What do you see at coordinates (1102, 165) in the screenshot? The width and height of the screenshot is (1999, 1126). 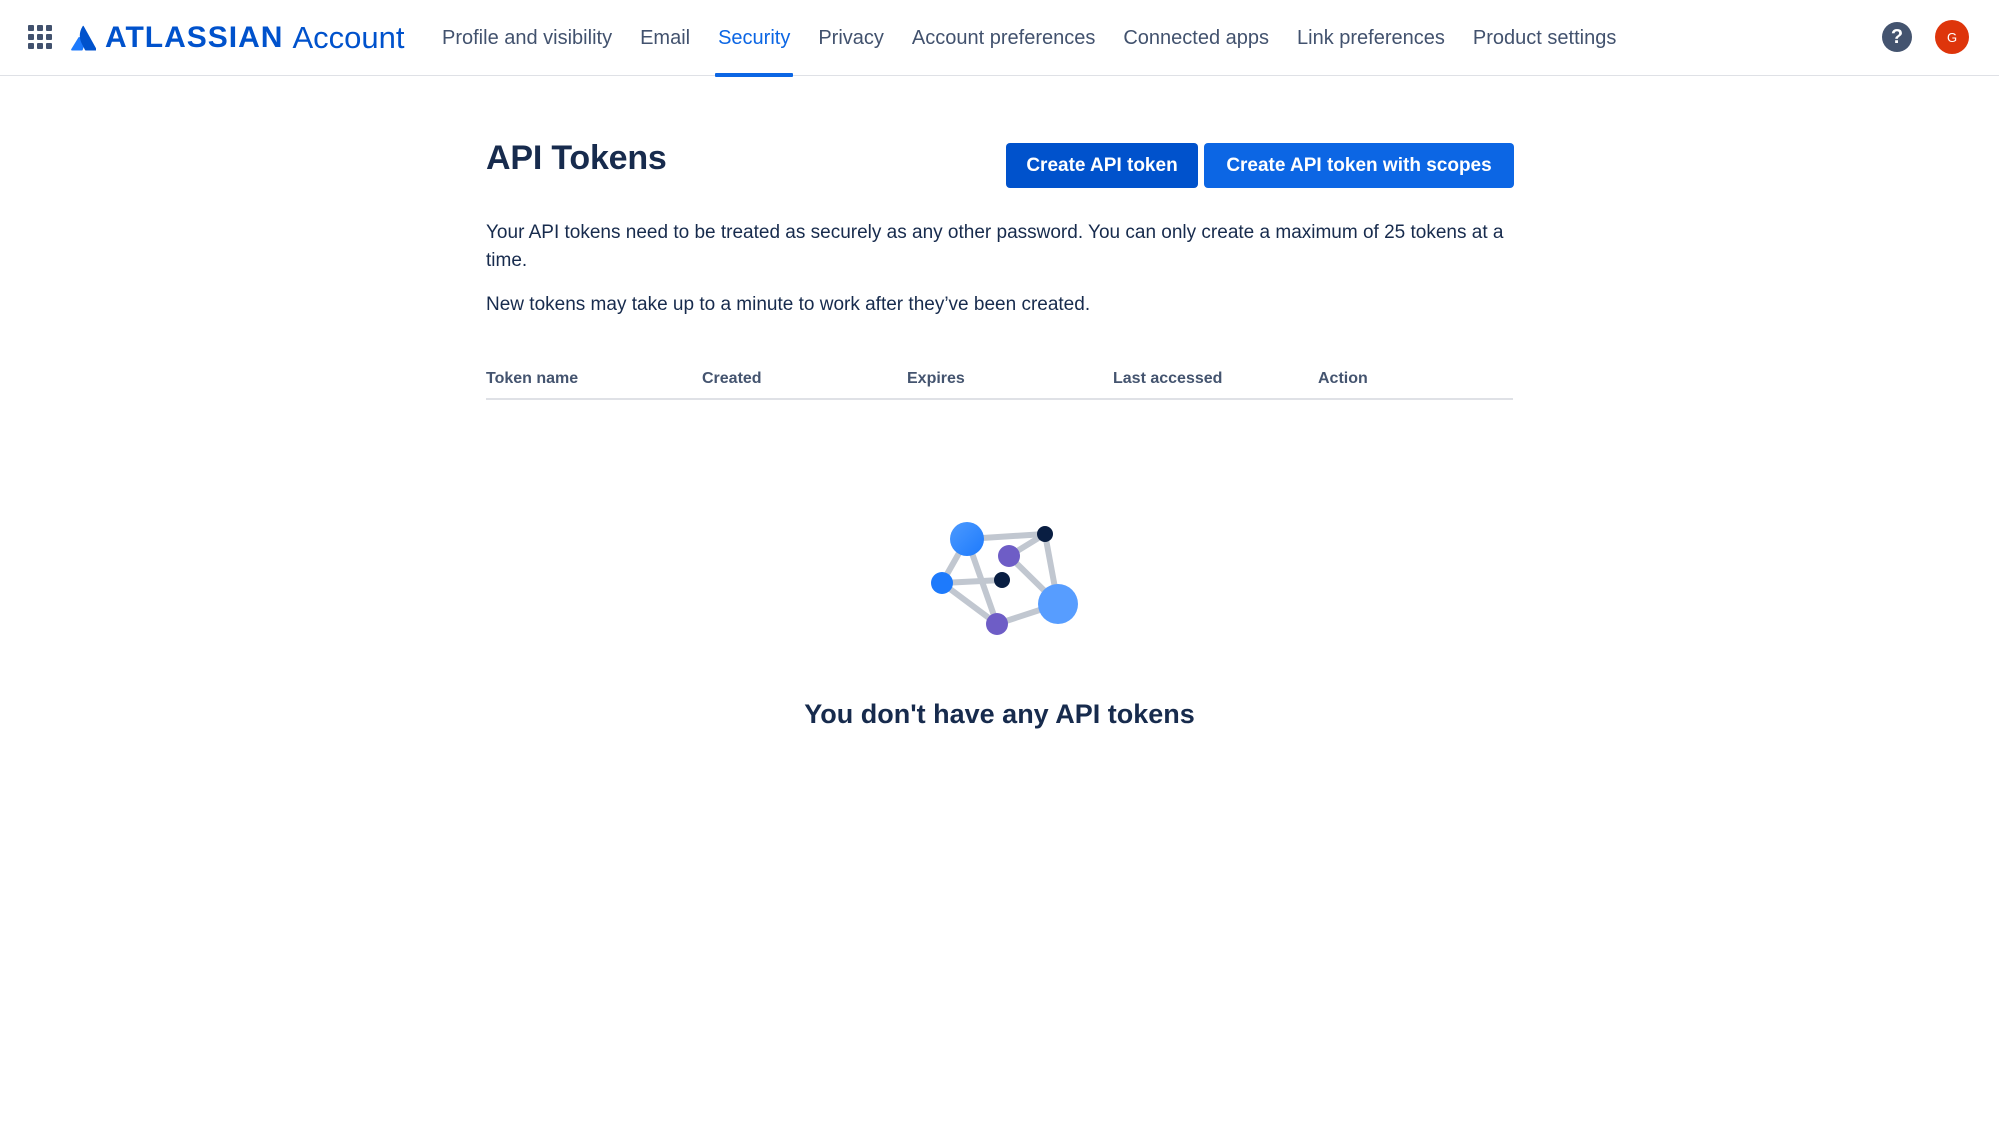 I see `create-api-token-button: Create API token` at bounding box center [1102, 165].